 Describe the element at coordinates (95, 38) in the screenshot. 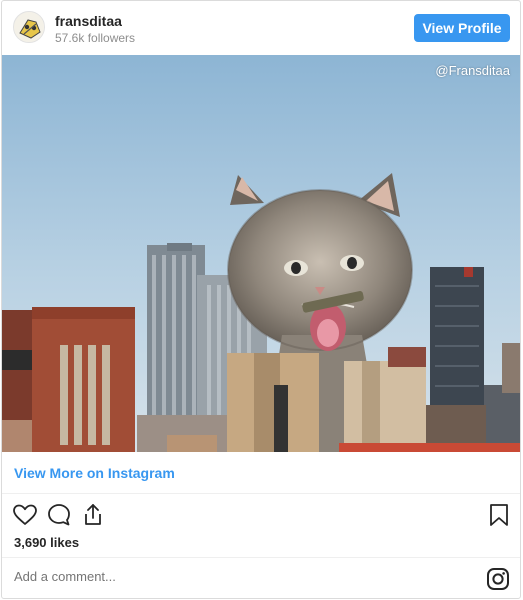

I see `follower-count: 57.6k followers` at that location.